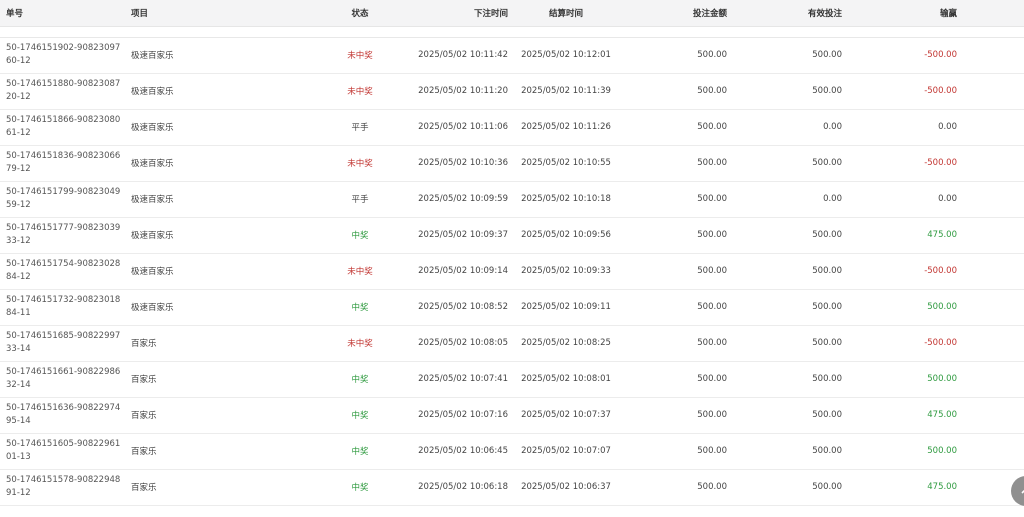 The width and height of the screenshot is (1024, 517). Describe the element at coordinates (360, 13) in the screenshot. I see `header-status: 状态` at that location.